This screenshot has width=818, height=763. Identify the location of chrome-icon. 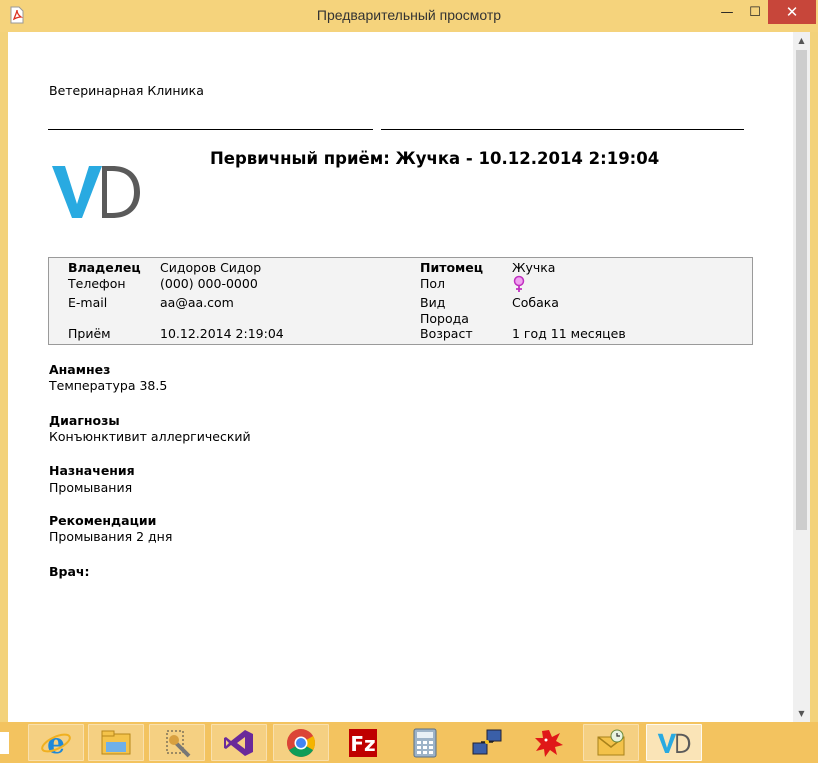
(301, 742).